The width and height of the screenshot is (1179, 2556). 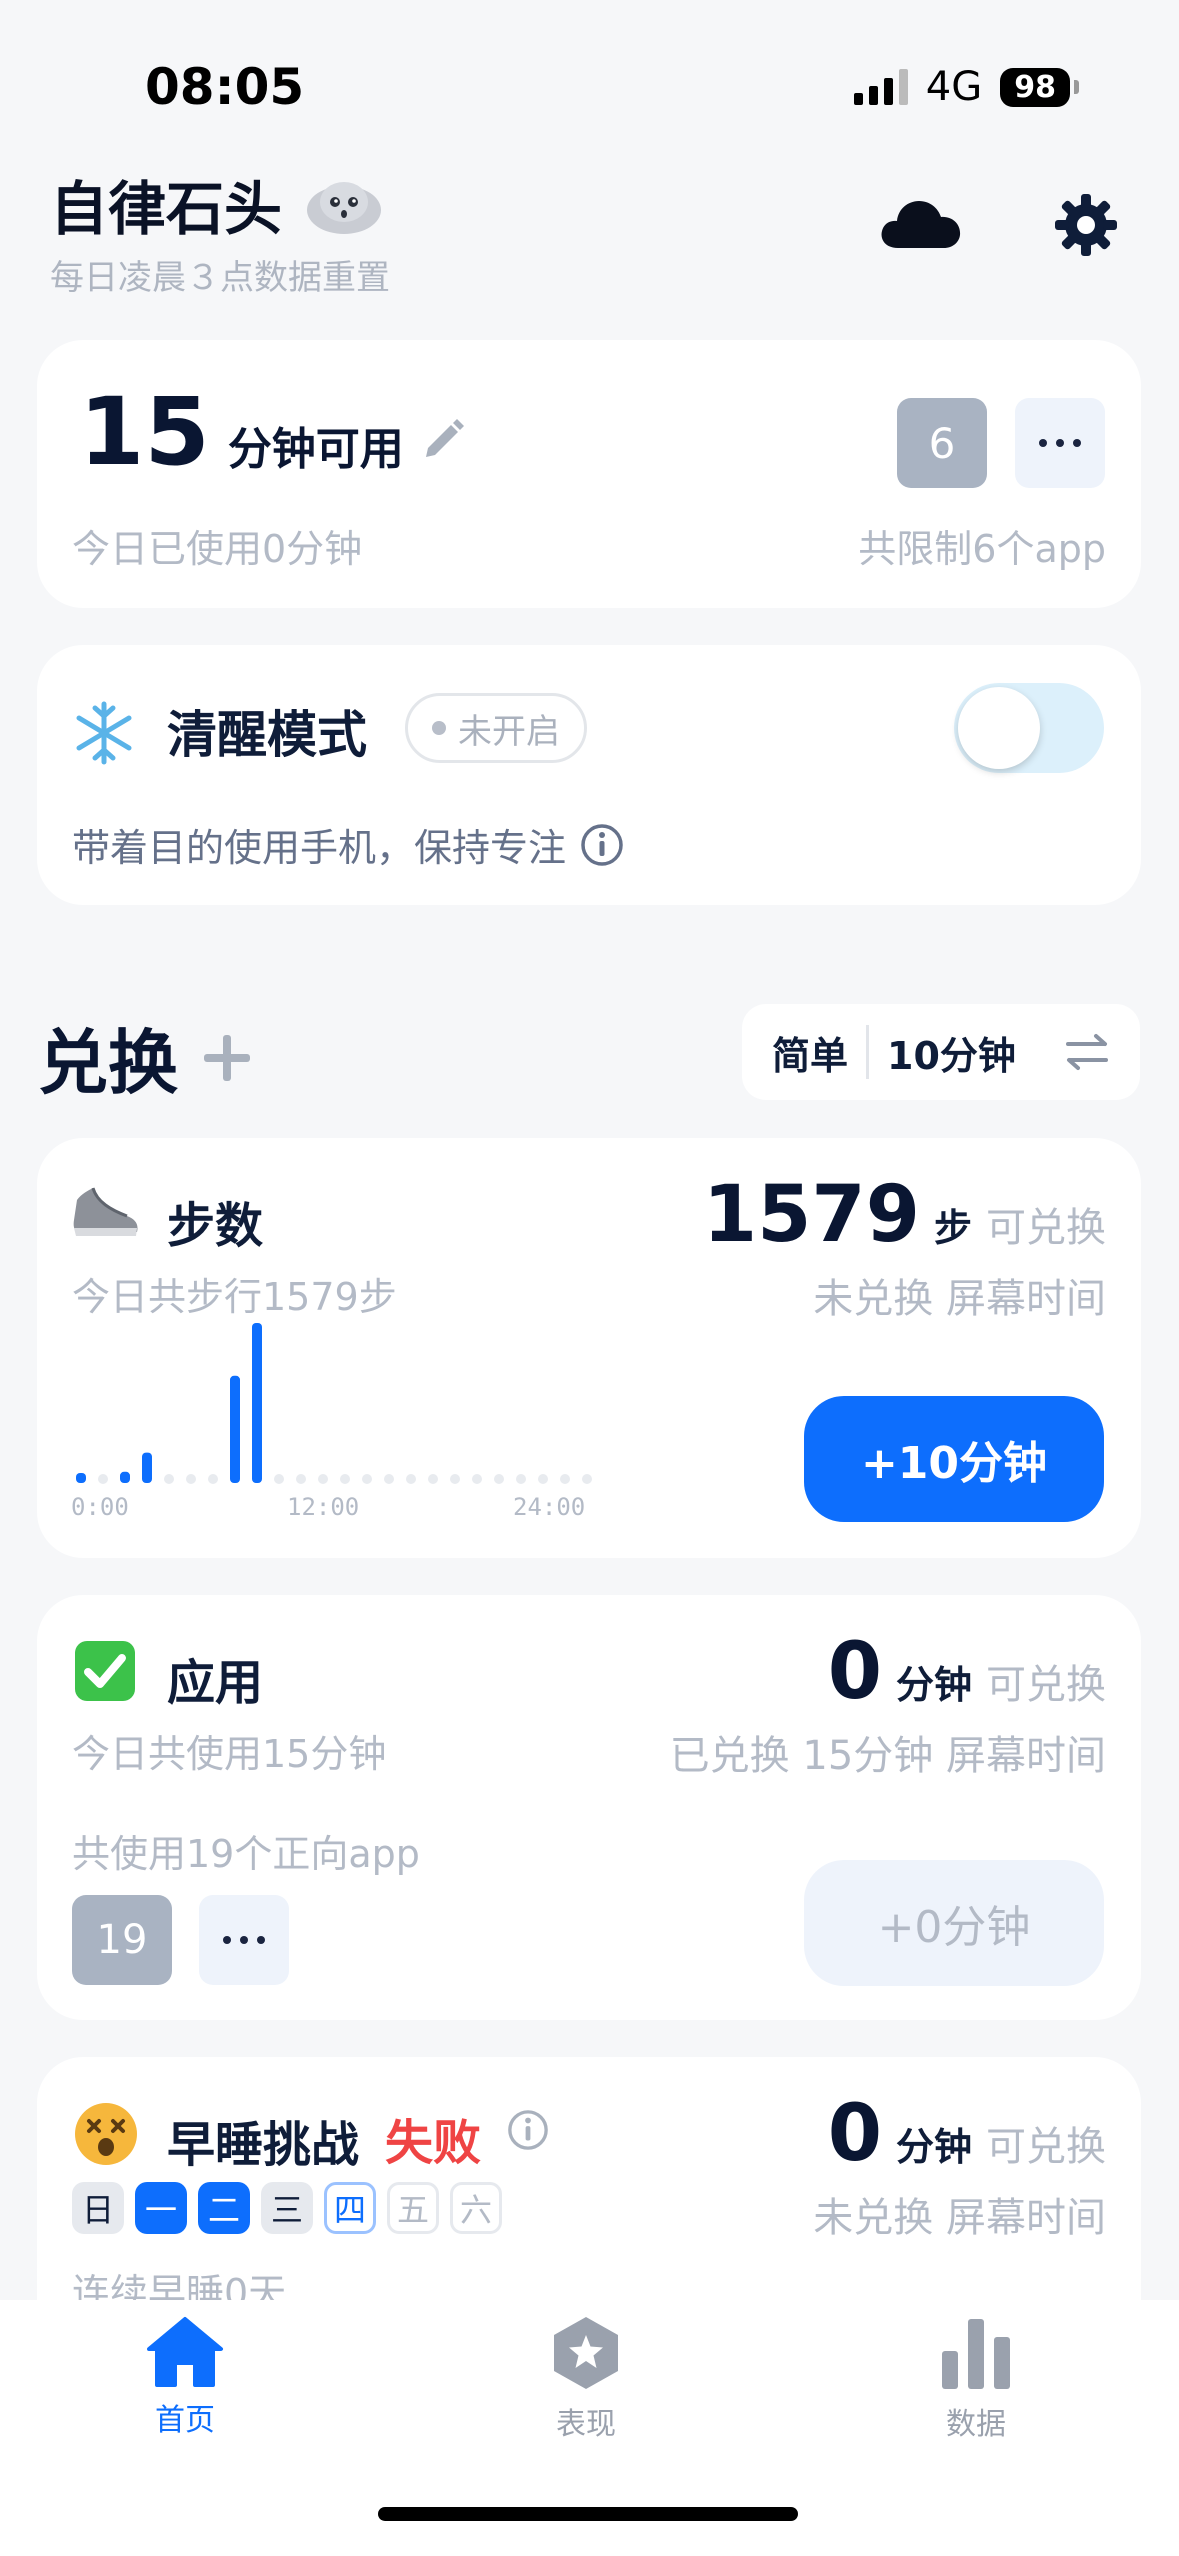 What do you see at coordinates (942, 443) in the screenshot?
I see `limited-app-count-button: 6` at bounding box center [942, 443].